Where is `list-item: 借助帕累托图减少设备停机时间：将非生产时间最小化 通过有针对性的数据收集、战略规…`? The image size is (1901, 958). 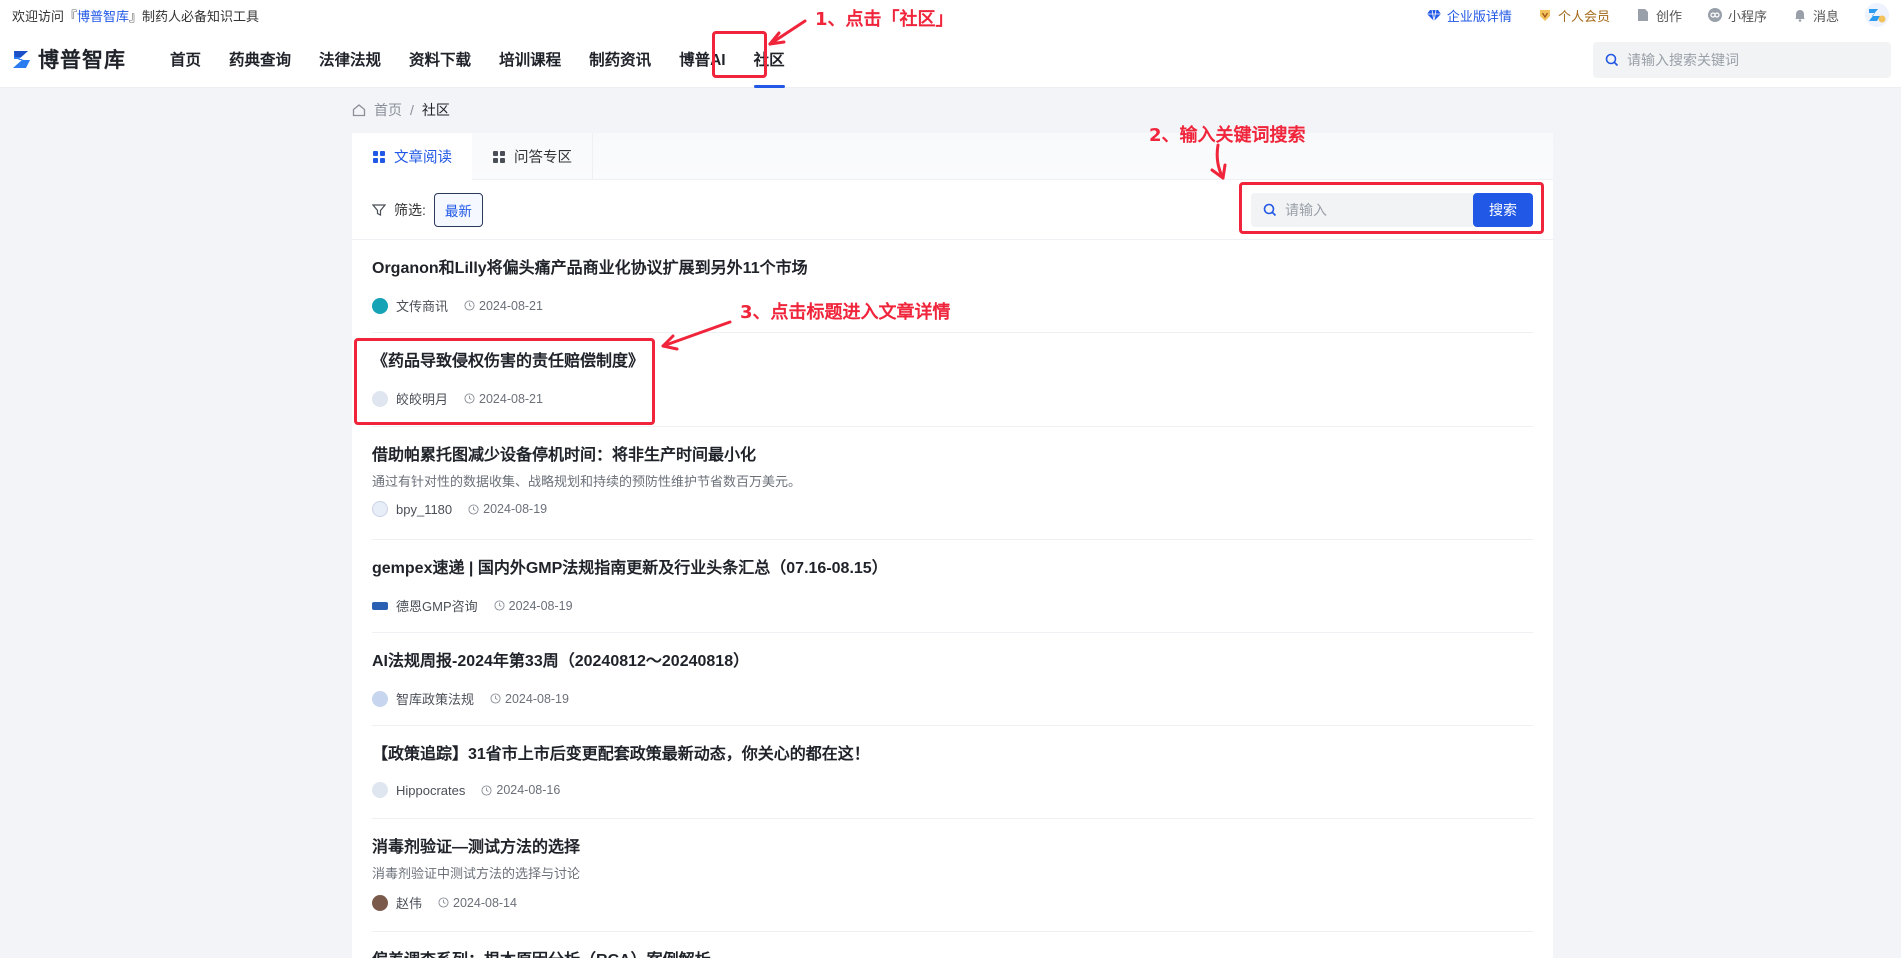
list-item: 借助帕累托图减少设备停机时间：将非生产时间最小化 通过有针对性的数据收集、战略规… is located at coordinates (952, 483).